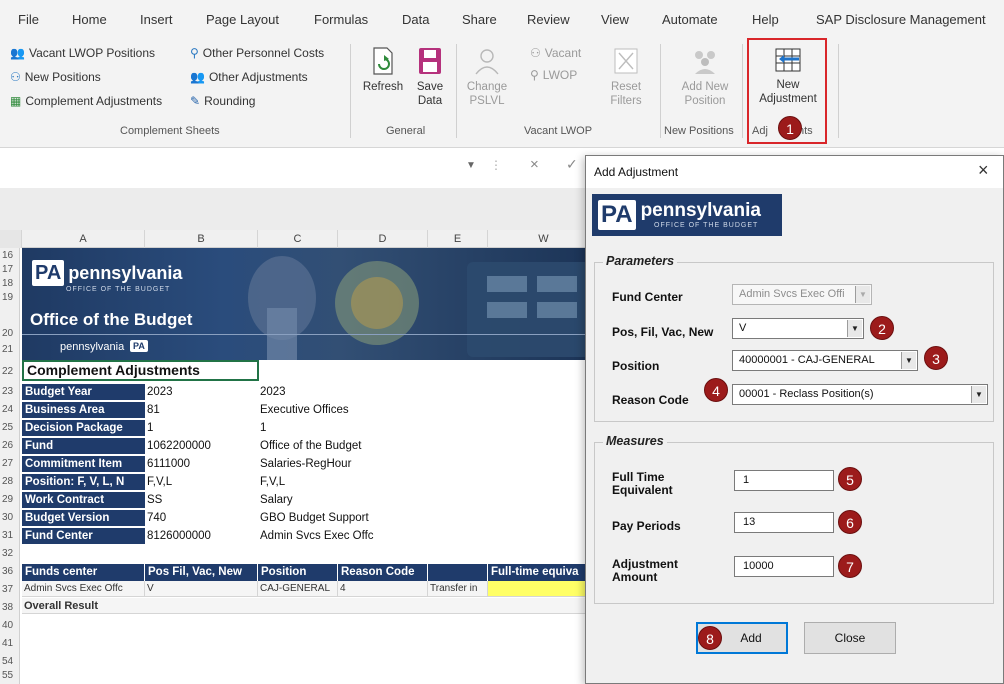  What do you see at coordinates (83, 572) in the screenshot?
I see `table-header: Funds center` at bounding box center [83, 572].